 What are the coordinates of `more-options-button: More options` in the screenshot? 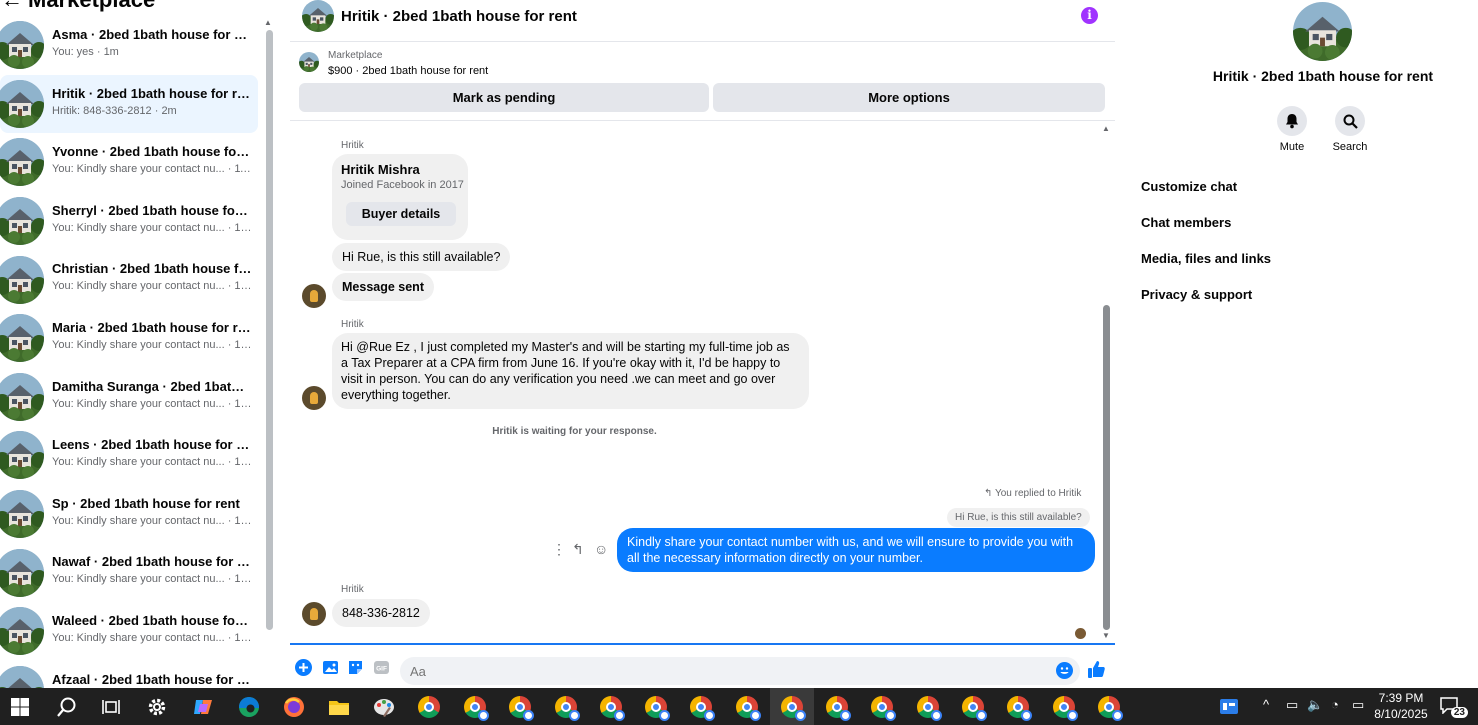 It's located at (909, 97).